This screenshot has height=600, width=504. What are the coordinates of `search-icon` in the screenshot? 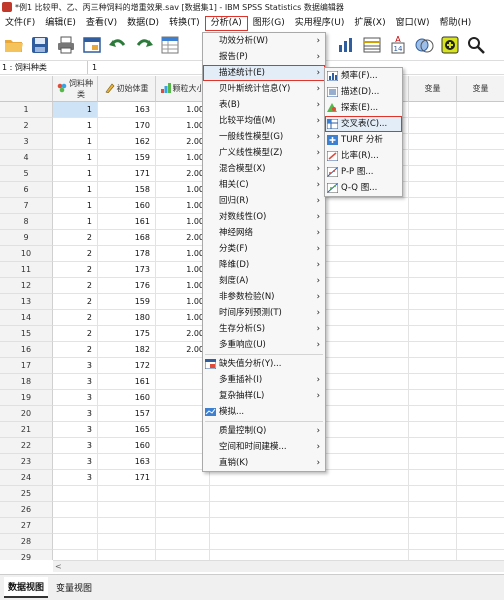 It's located at (476, 45).